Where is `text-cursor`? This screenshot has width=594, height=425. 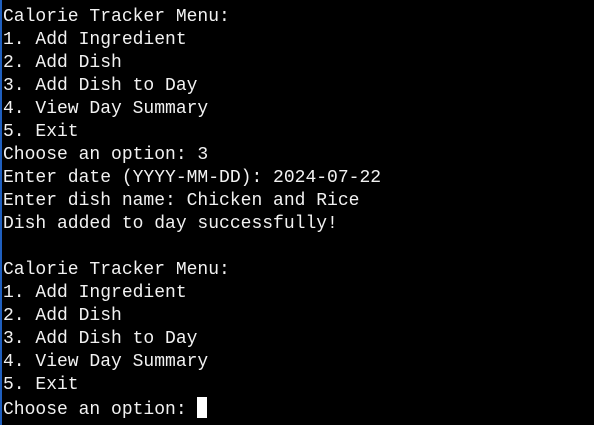
text-cursor is located at coordinates (202, 407).